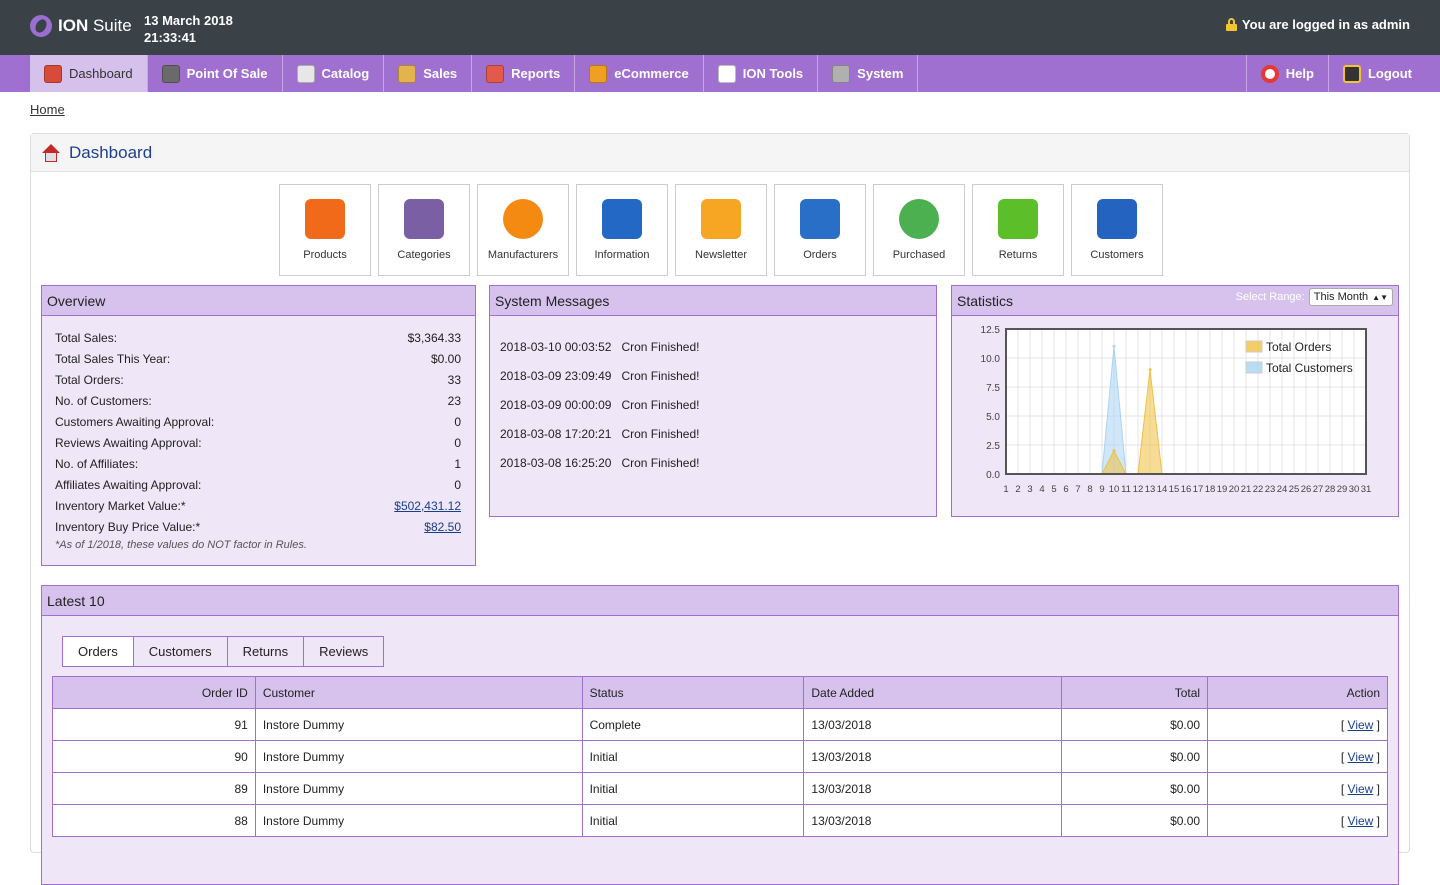  What do you see at coordinates (1126, 489) in the screenshot?
I see `x-tick-label: 11` at bounding box center [1126, 489].